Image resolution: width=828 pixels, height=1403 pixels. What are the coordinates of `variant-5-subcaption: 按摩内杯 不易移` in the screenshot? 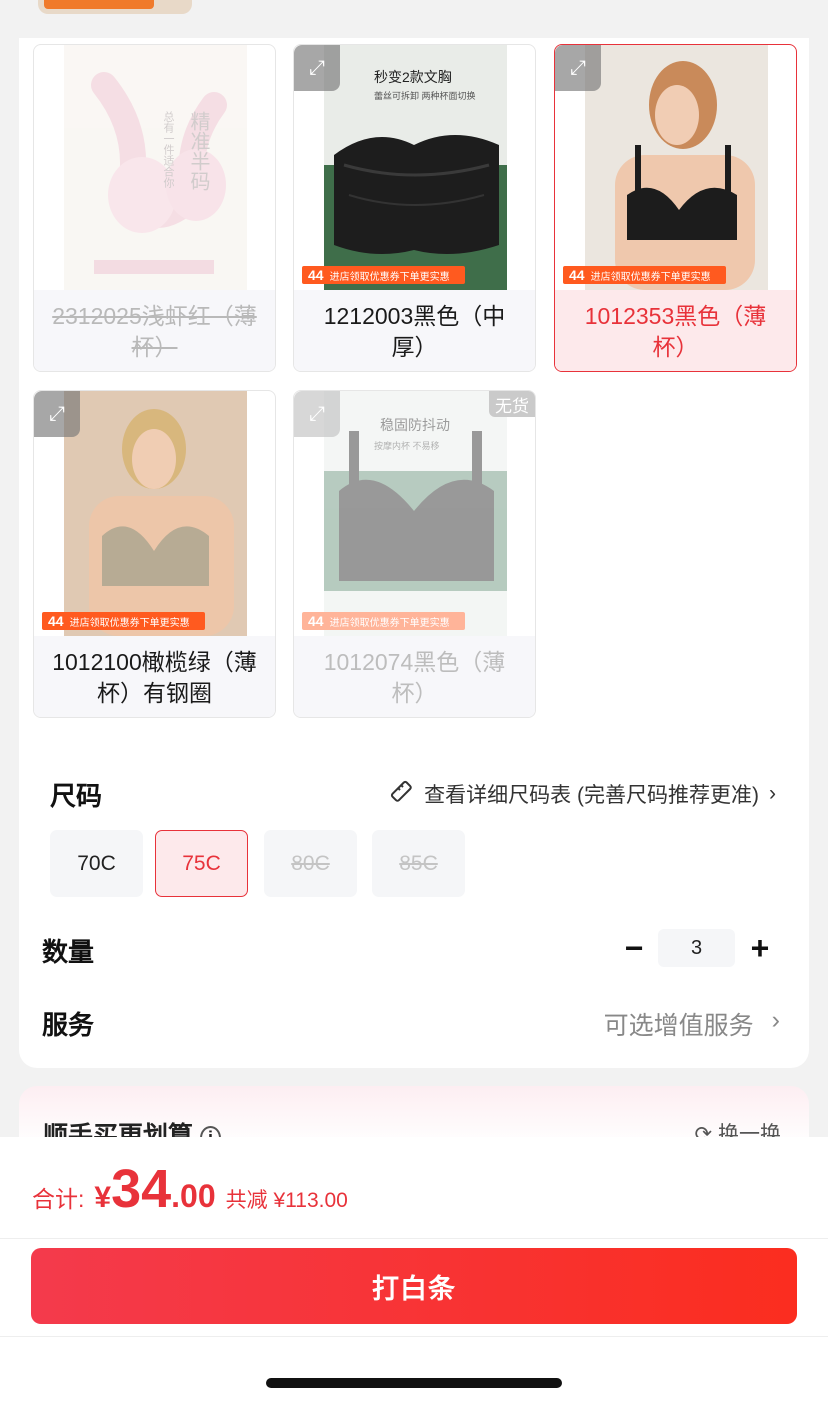 It's located at (407, 446).